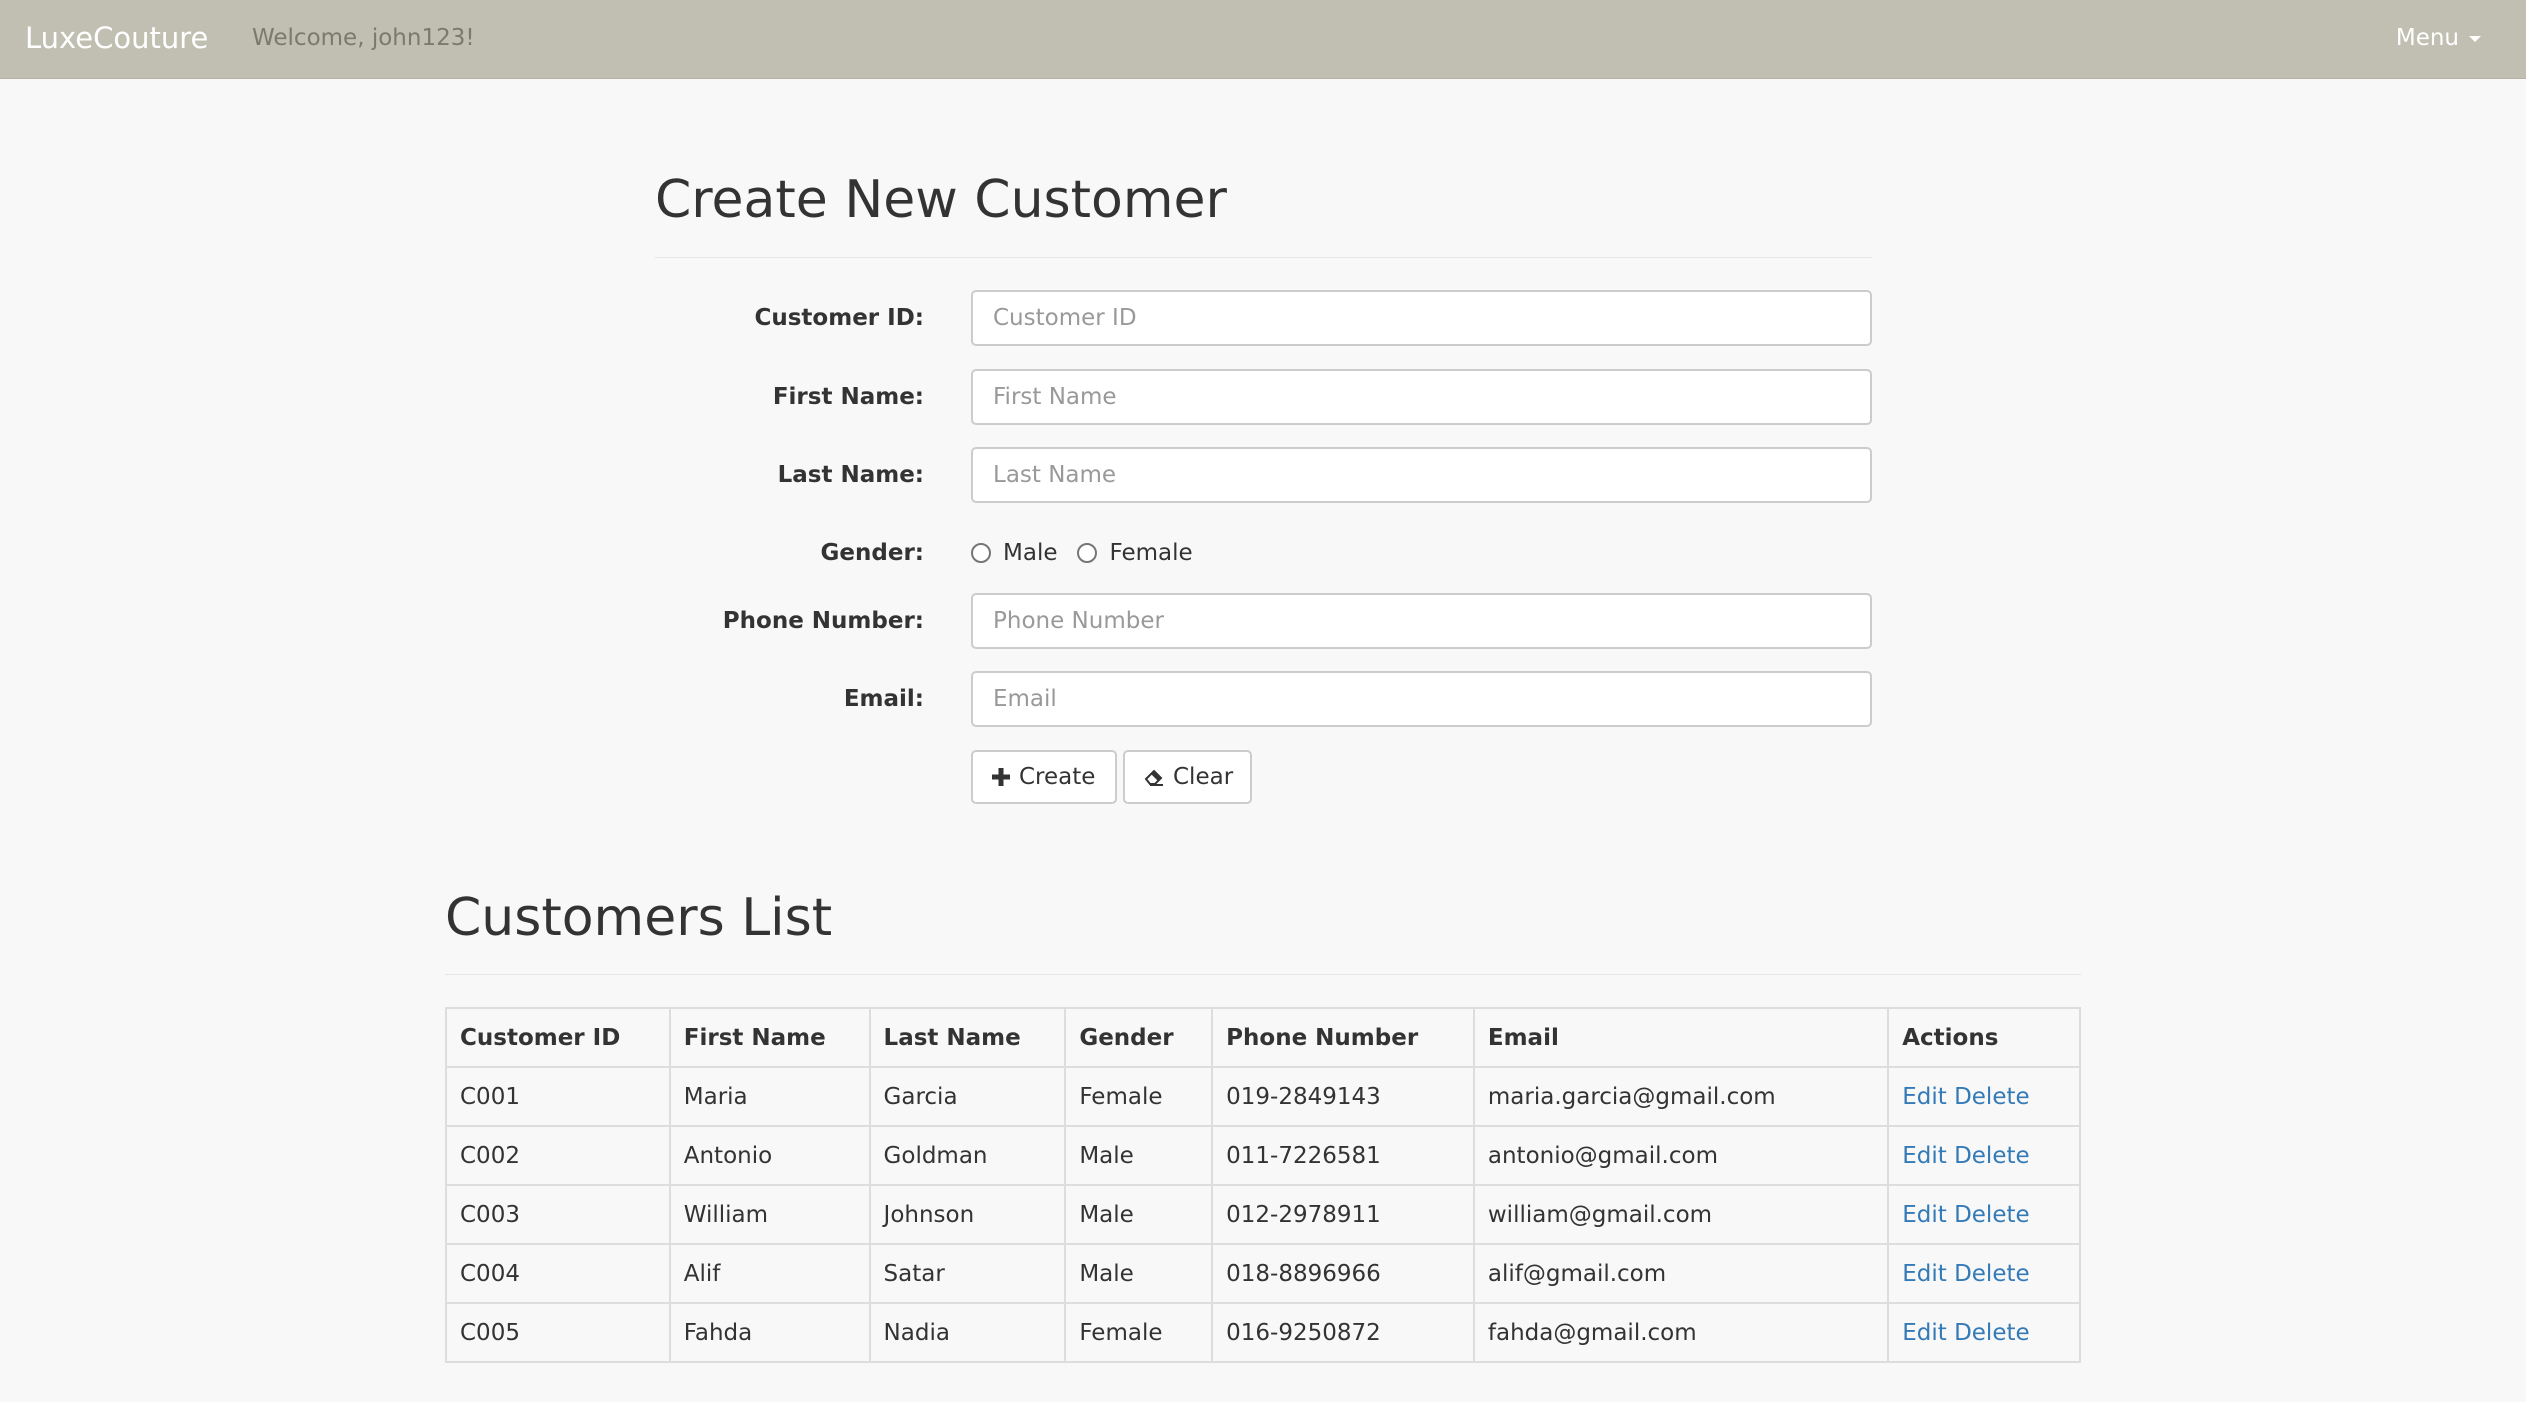 The width and height of the screenshot is (2526, 1402). What do you see at coordinates (1343, 1155) in the screenshot?
I see `cell-phone: 011-7226581` at bounding box center [1343, 1155].